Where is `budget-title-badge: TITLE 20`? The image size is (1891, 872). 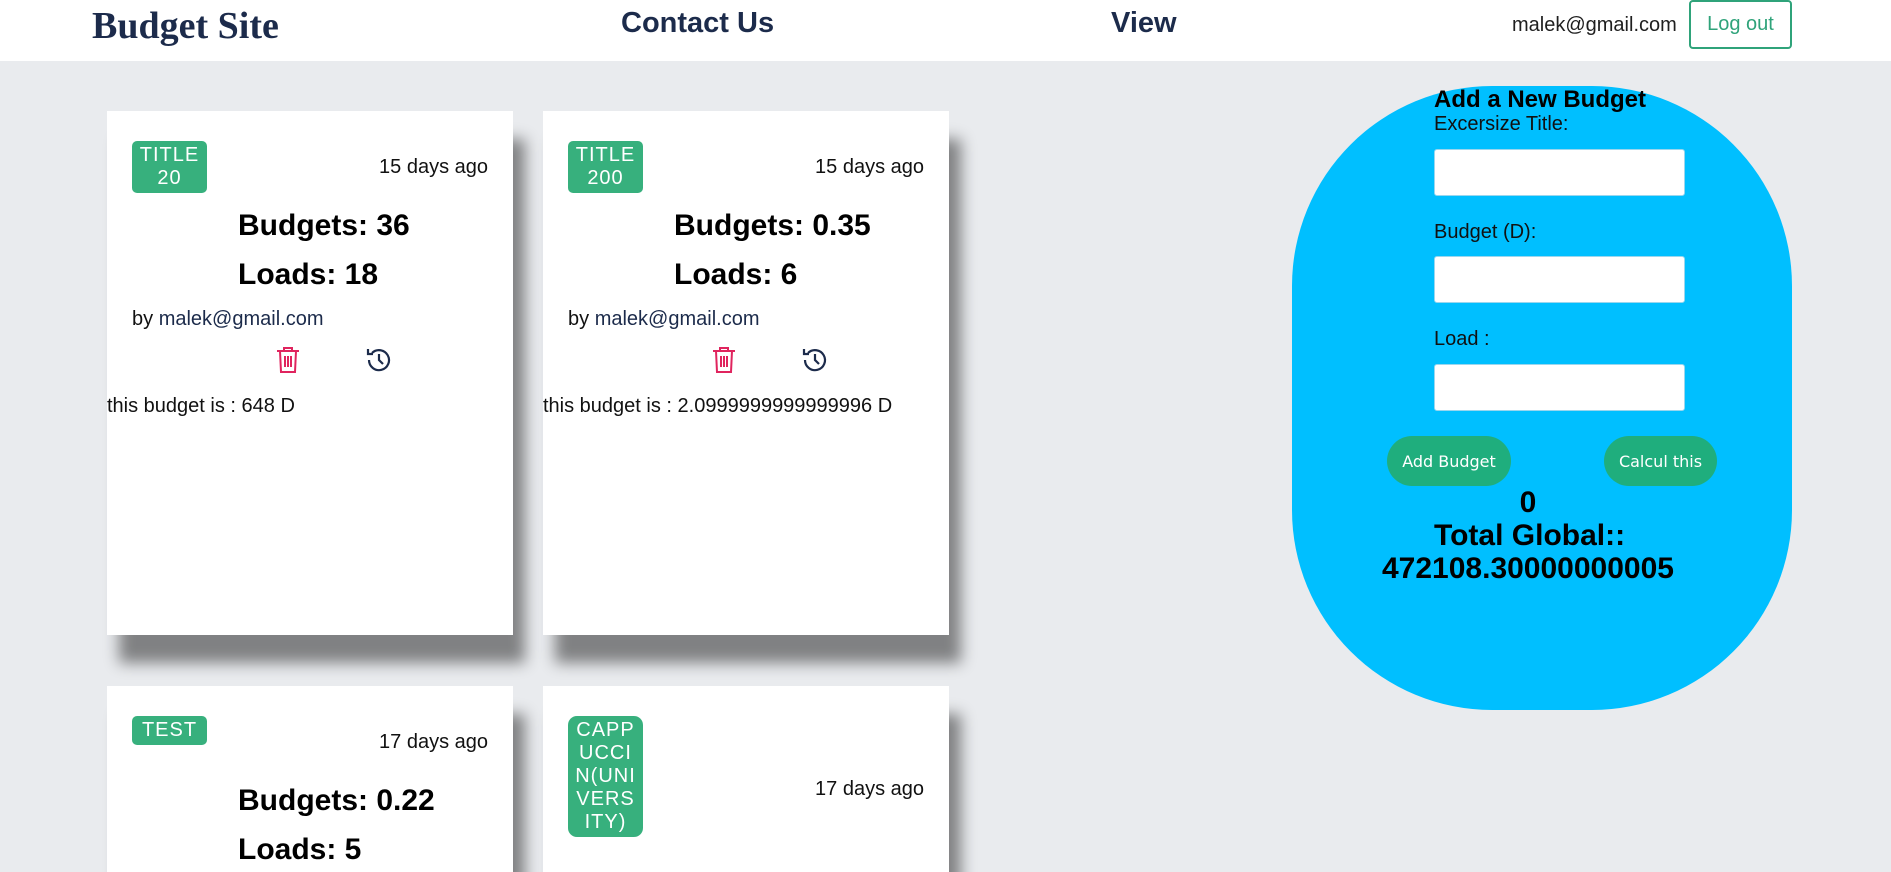
budget-title-badge: TITLE 20 is located at coordinates (169, 167).